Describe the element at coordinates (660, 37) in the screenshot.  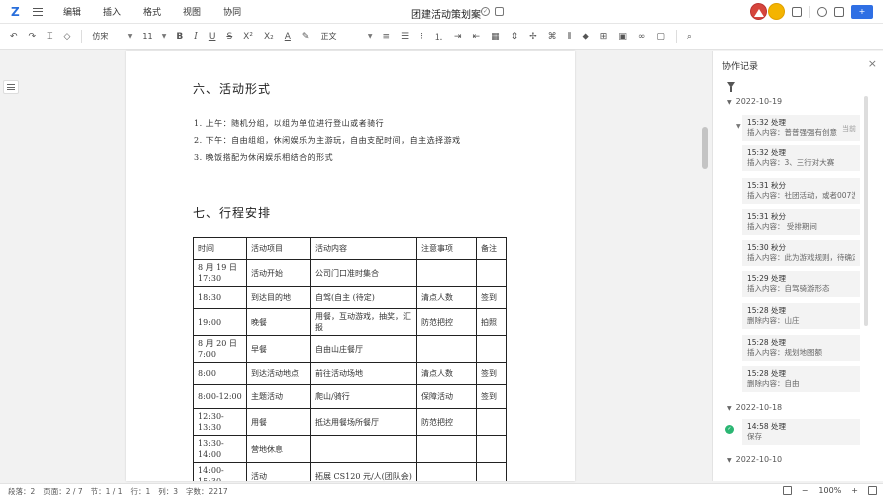
I see `frame-icon: ▢` at that location.